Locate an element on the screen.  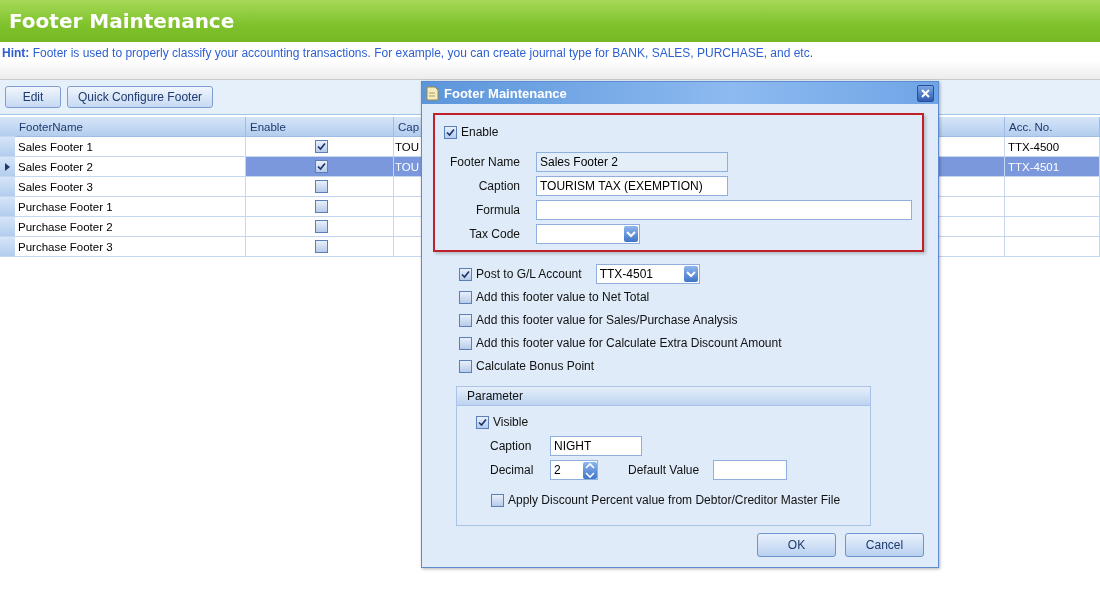
field-label: Formula is located at coordinates (497, 210).